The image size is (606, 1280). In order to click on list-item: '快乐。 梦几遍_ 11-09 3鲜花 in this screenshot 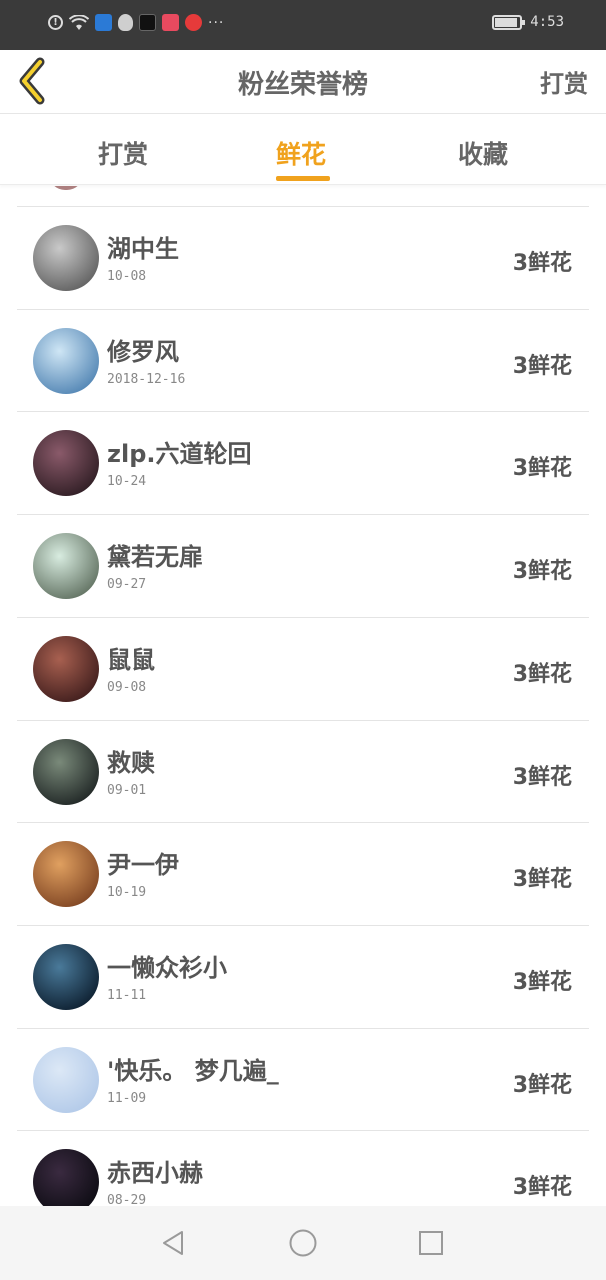, I will do `click(303, 1079)`.